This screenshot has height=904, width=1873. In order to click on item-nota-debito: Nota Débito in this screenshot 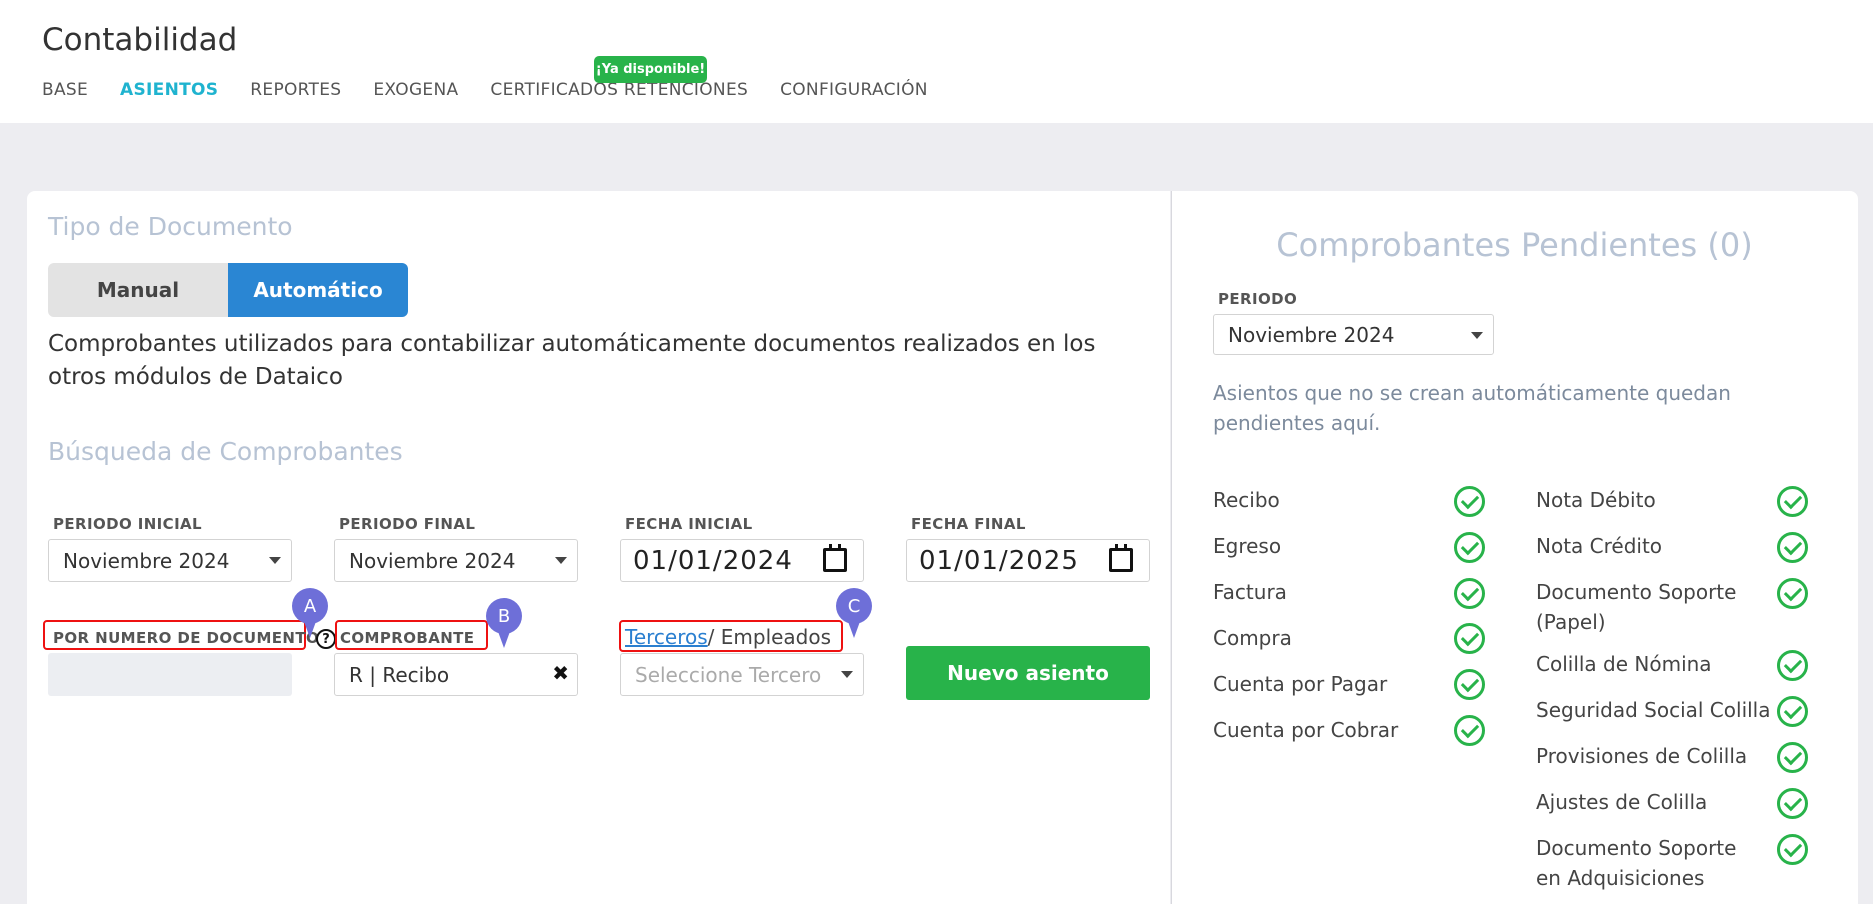, I will do `click(1596, 500)`.